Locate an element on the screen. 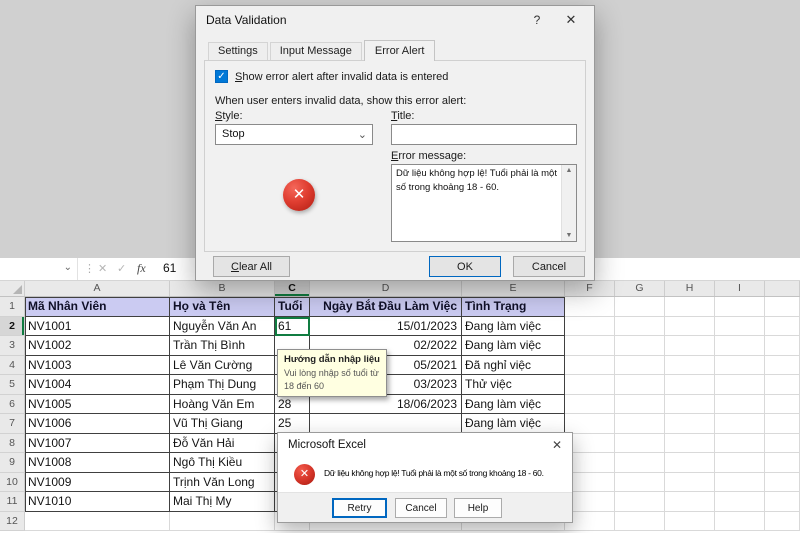 The height and width of the screenshot is (533, 800). row-header-12: 12 is located at coordinates (12, 521).